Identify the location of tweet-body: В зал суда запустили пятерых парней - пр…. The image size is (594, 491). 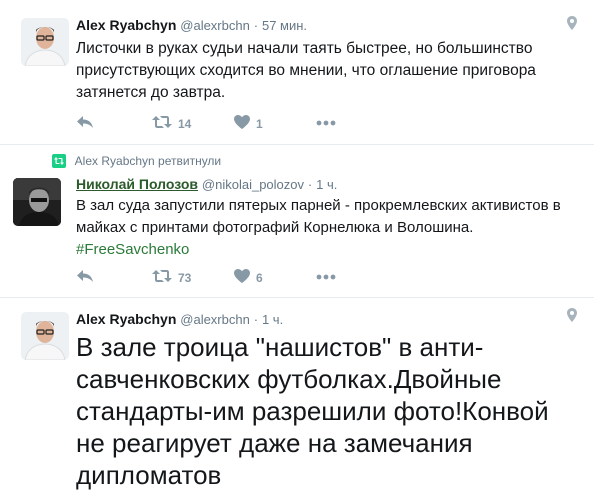
(318, 216).